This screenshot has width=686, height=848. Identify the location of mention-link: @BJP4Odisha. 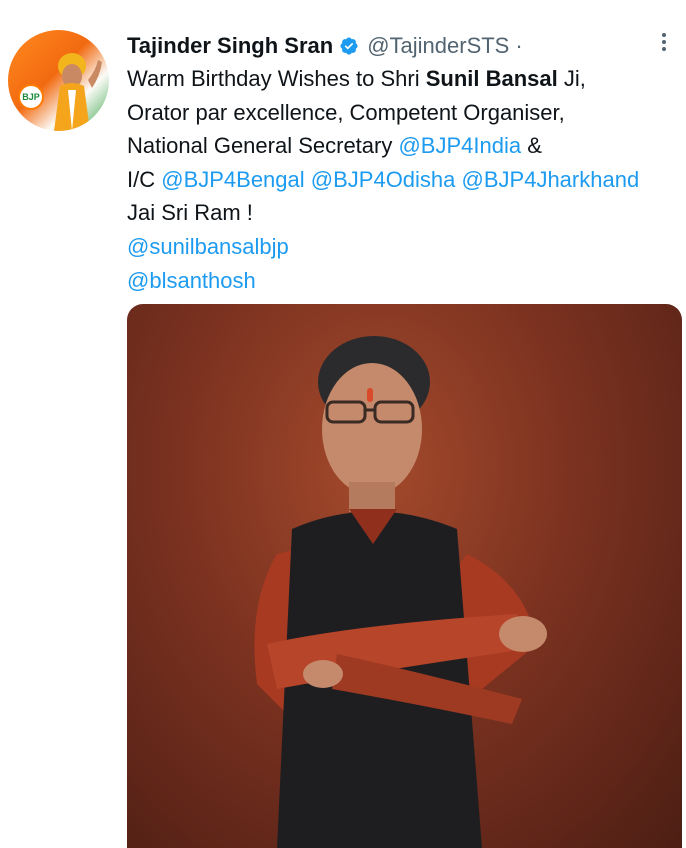
(383, 179).